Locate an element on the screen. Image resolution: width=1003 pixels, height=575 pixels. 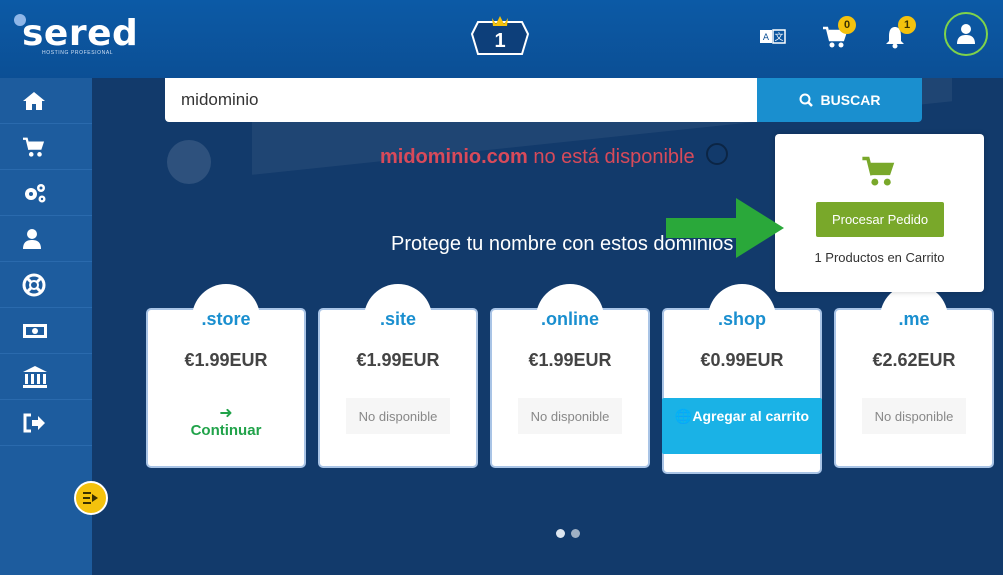
domain-card-site: .site €1.99EUR No disponible is located at coordinates (398, 376).